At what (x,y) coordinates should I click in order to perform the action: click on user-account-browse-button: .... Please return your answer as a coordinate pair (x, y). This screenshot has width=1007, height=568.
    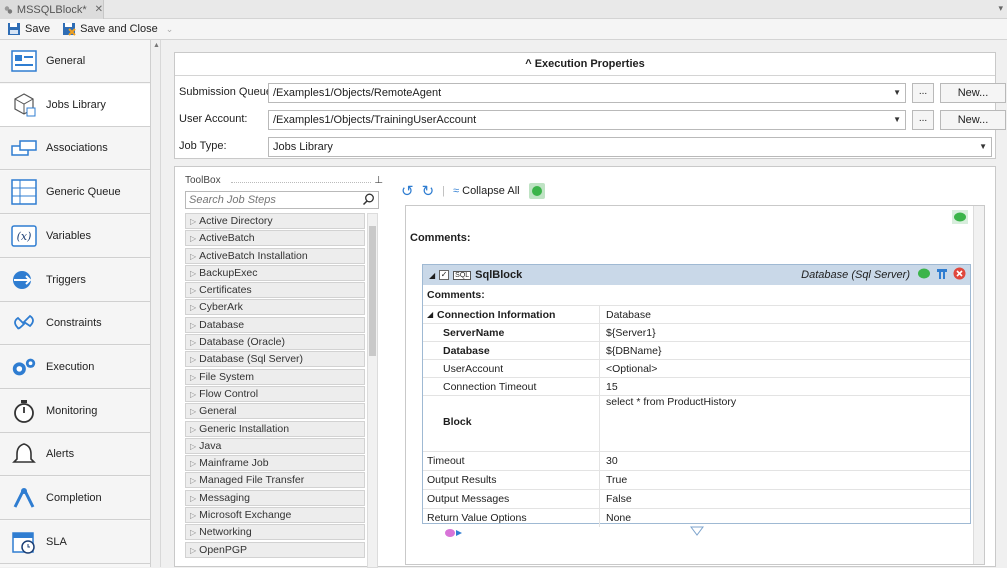
    Looking at the image, I should click on (923, 120).